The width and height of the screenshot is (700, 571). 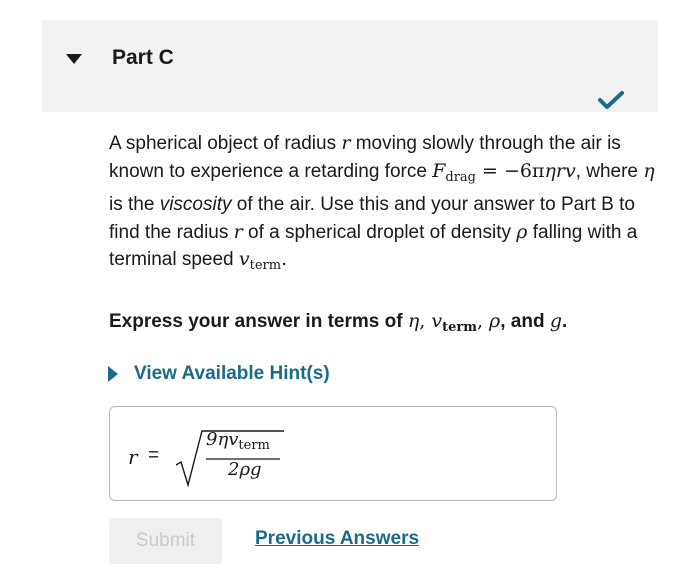 What do you see at coordinates (439, 170) in the screenshot?
I see `math-force: F` at bounding box center [439, 170].